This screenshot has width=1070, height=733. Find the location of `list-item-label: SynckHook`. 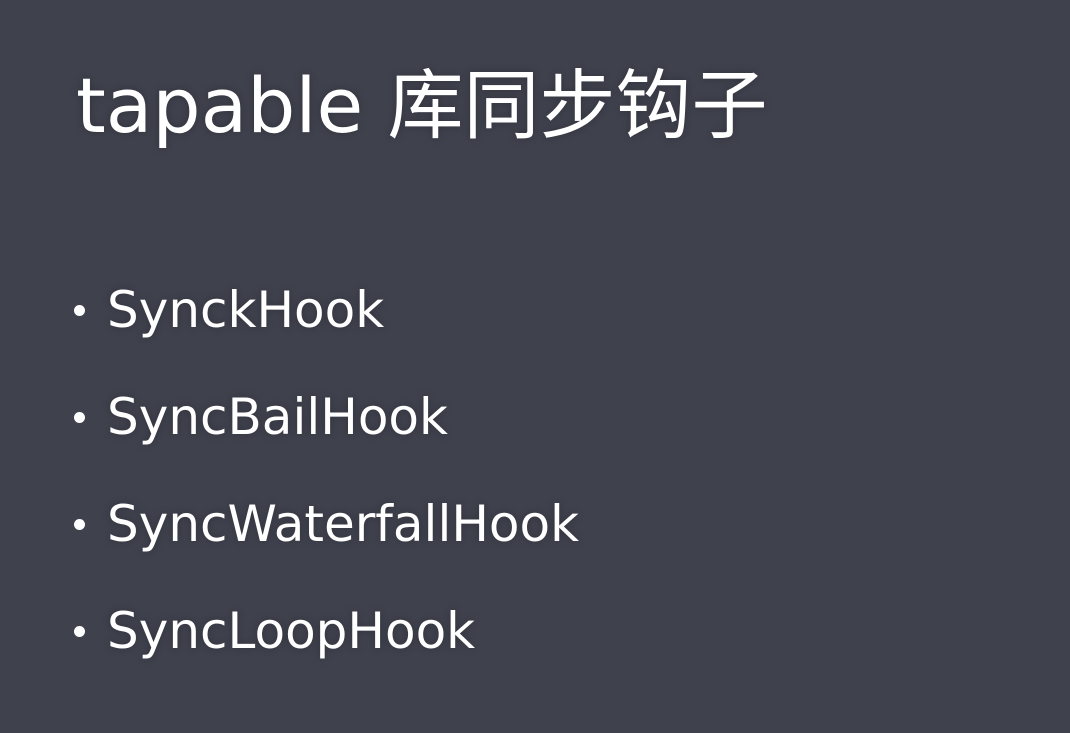

list-item-label: SynckHook is located at coordinates (246, 310).